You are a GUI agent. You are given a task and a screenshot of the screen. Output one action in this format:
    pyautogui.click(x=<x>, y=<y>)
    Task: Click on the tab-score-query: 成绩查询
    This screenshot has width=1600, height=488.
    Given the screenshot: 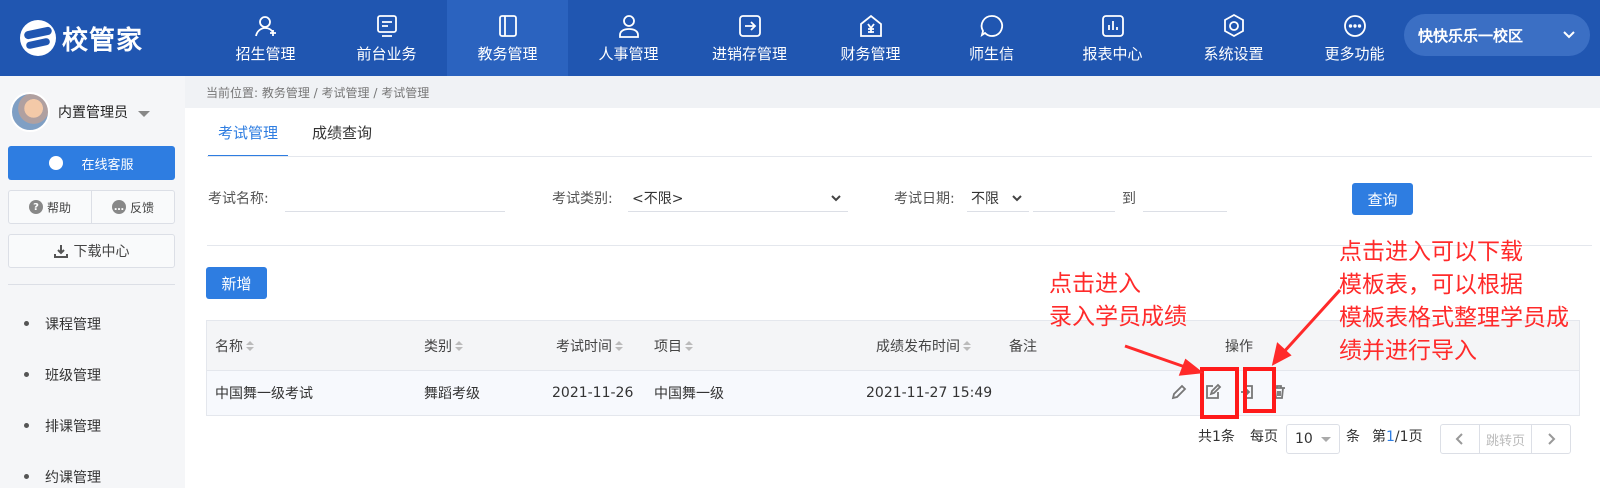 What is the action you would take?
    pyautogui.click(x=342, y=136)
    